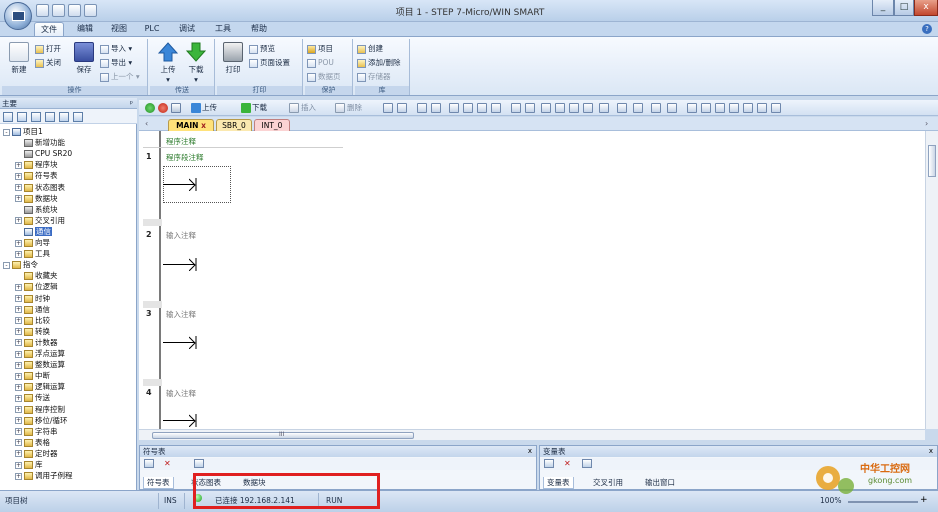 The image size is (938, 512). I want to click on print-quick-icon, so click(90, 10).